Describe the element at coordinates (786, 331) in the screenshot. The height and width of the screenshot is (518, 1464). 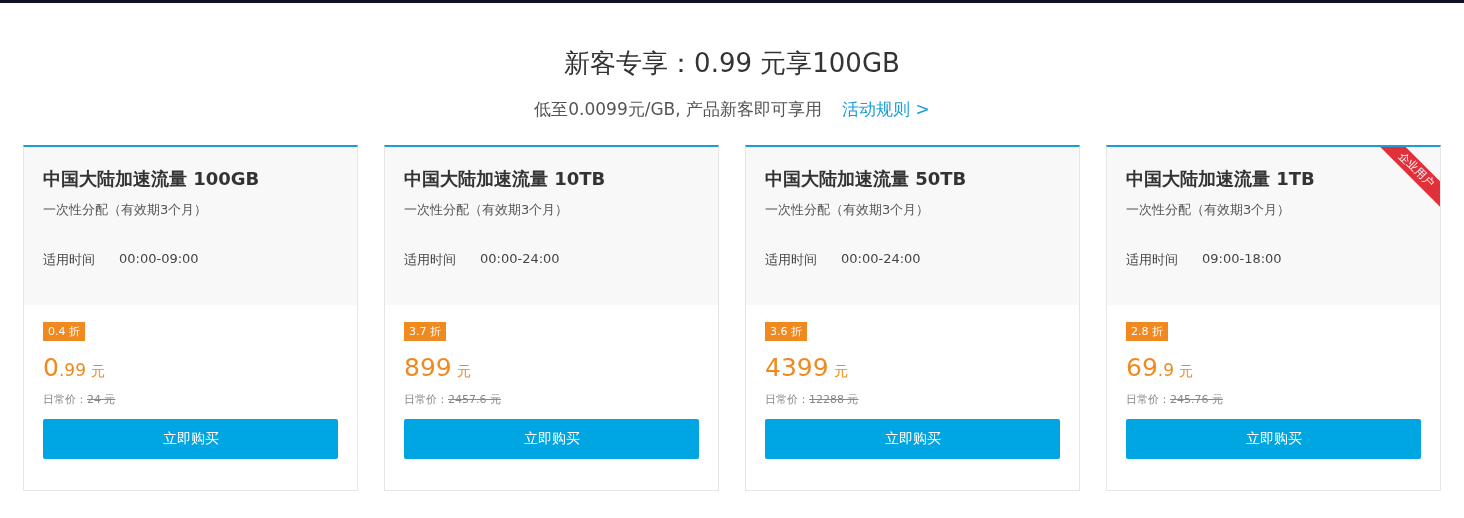
I see `discount-badge: 3.6 折` at that location.